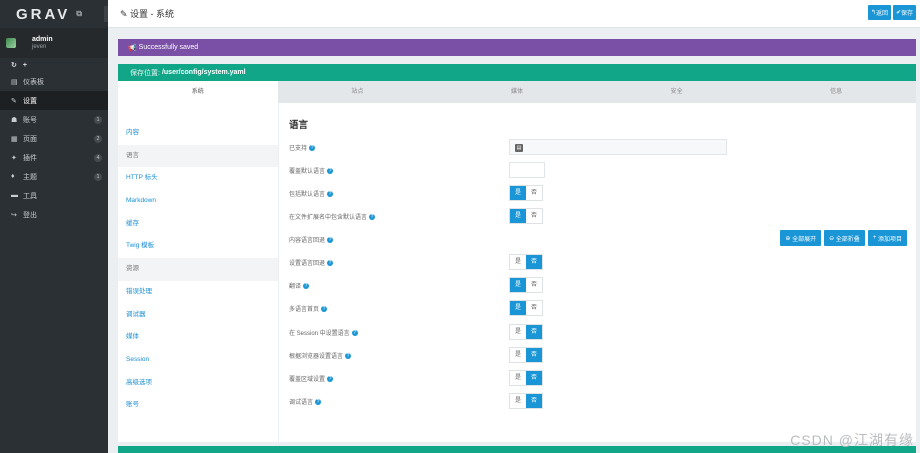 The height and width of the screenshot is (453, 920). Describe the element at coordinates (198, 405) in the screenshot. I see `section-nav-item: 账号` at that location.